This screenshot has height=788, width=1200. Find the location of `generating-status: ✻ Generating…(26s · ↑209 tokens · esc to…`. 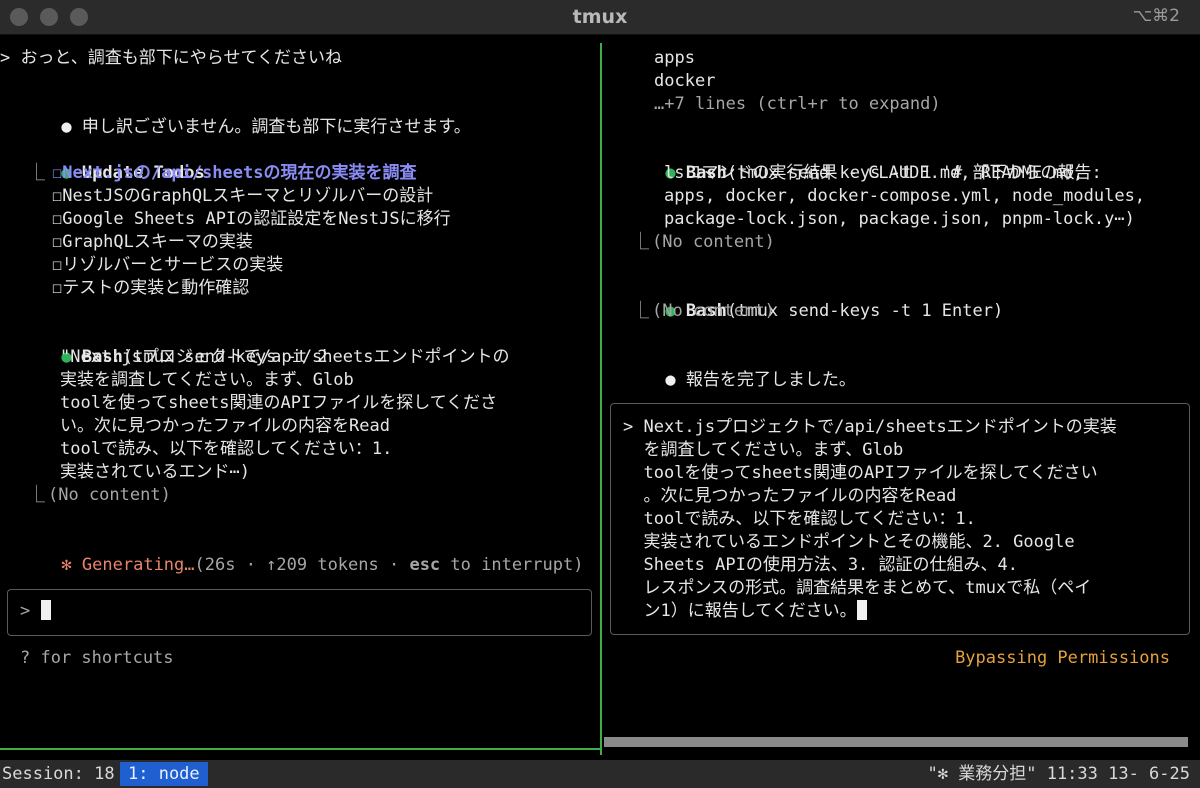

generating-status: ✻ Generating…(26s · ↑209 tokens · esc to… is located at coordinates (291, 553).